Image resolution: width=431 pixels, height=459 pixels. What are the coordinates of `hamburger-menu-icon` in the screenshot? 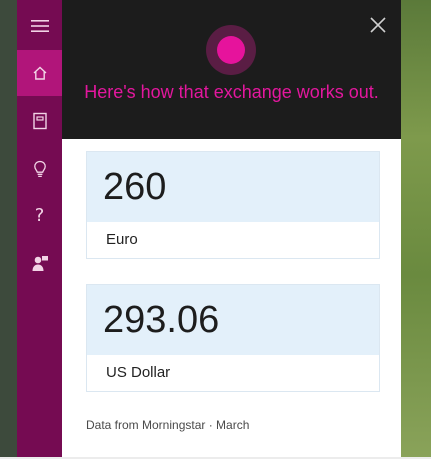 It's located at (39, 26).